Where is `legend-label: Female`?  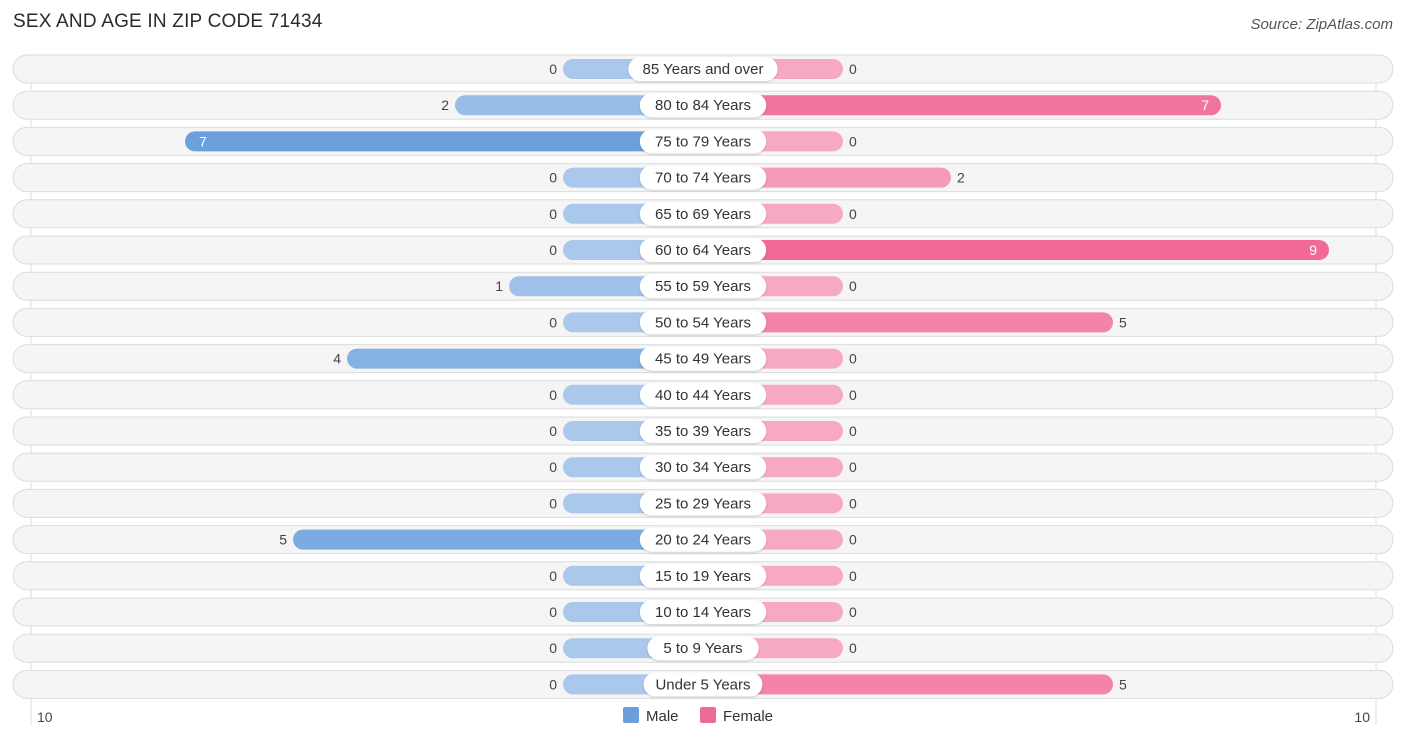
legend-label: Female is located at coordinates (748, 716).